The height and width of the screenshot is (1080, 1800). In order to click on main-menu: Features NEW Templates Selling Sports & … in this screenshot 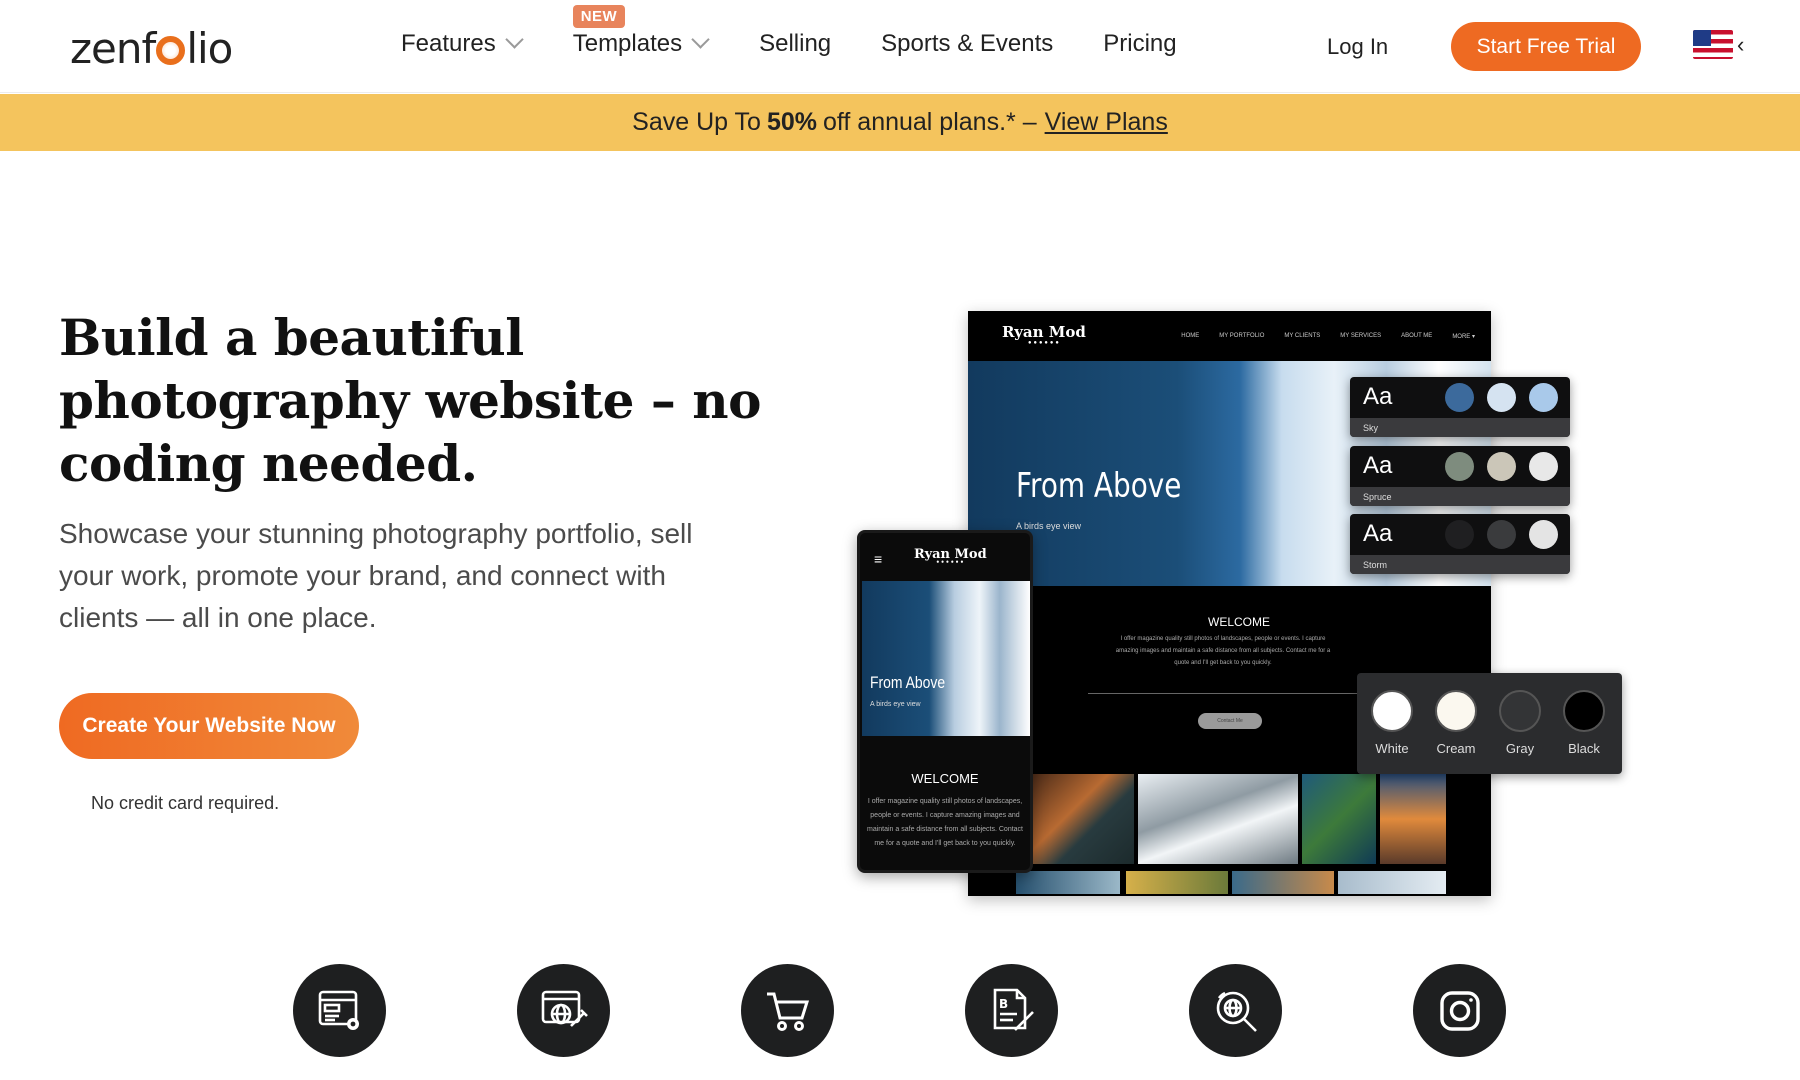, I will do `click(789, 31)`.